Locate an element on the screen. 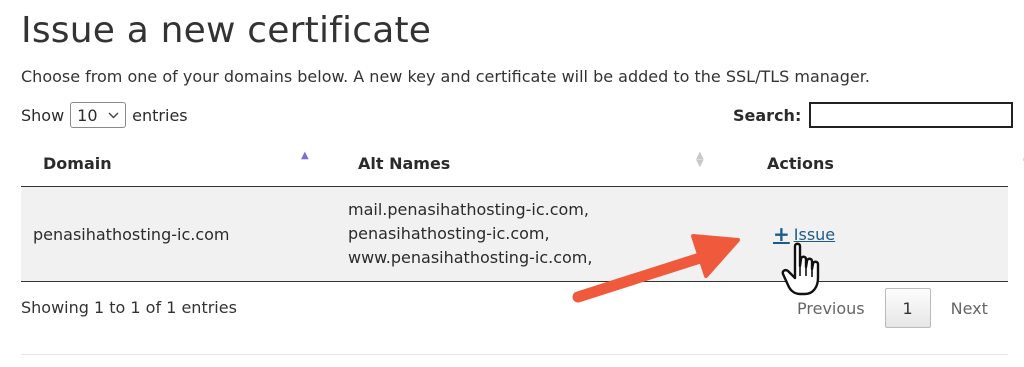 The height and width of the screenshot is (367, 1024). entries-value: 10 is located at coordinates (87, 115).